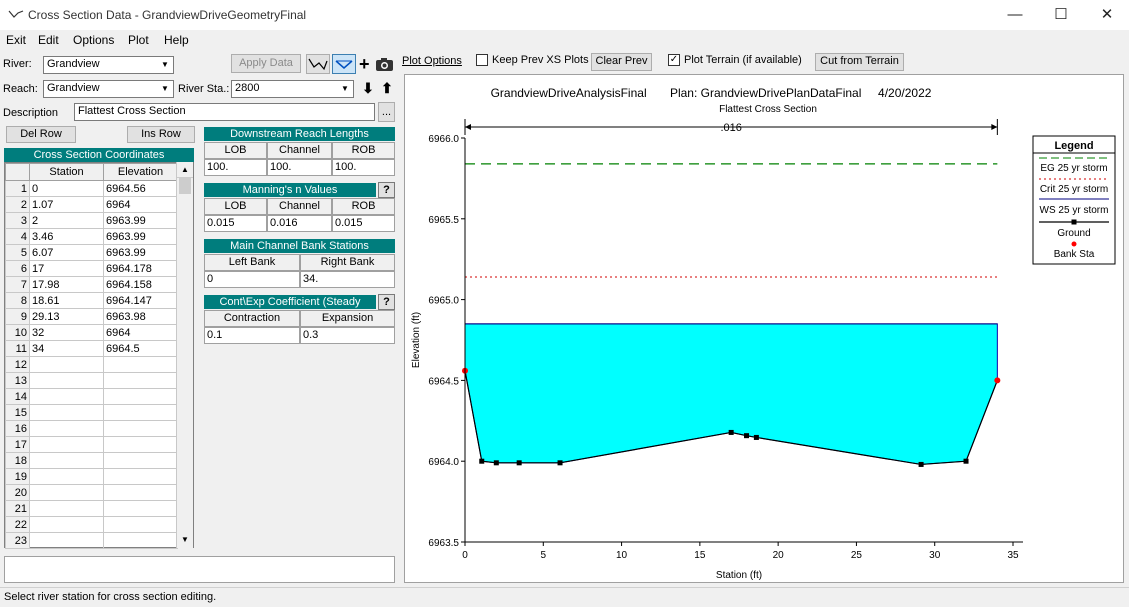  What do you see at coordinates (66, 204) in the screenshot?
I see `station-cell: 1.07` at bounding box center [66, 204].